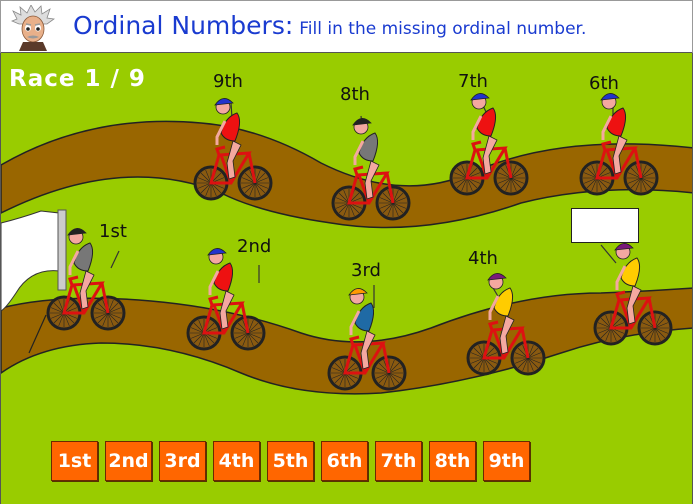 This screenshot has width=693, height=504. I want to click on answer-button-3rd: 3rd, so click(182, 461).